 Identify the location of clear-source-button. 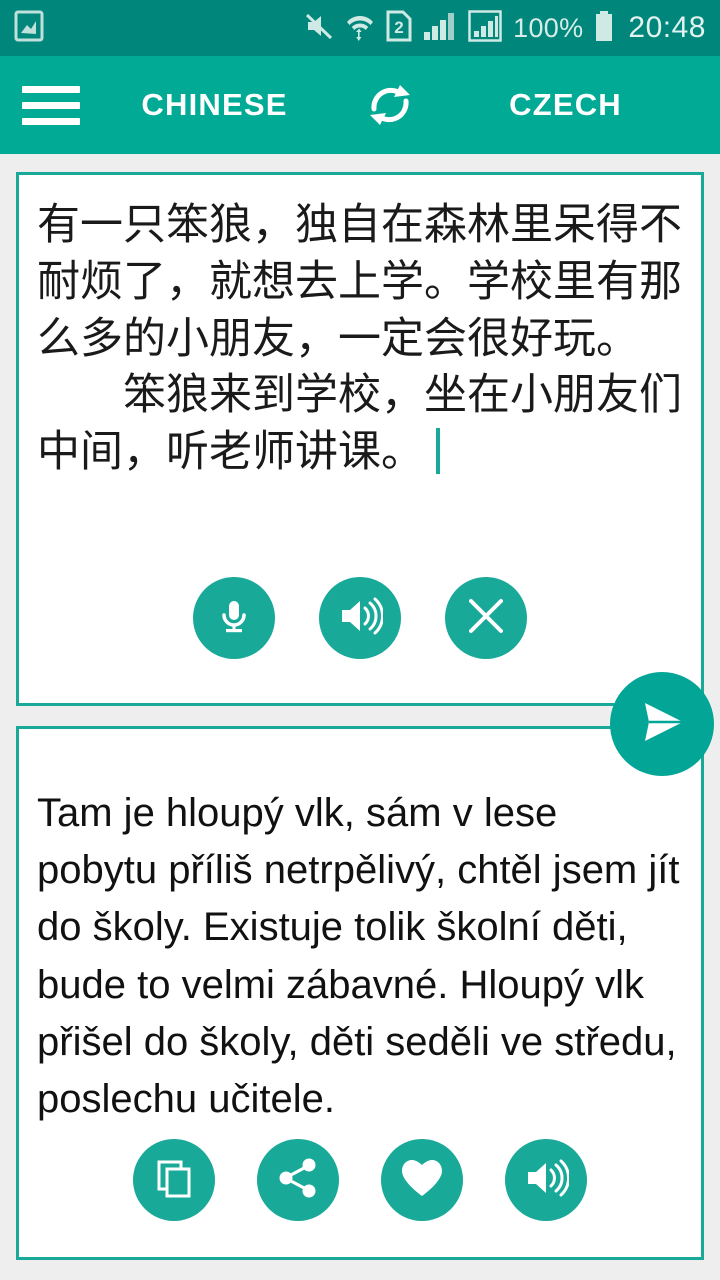
(486, 618).